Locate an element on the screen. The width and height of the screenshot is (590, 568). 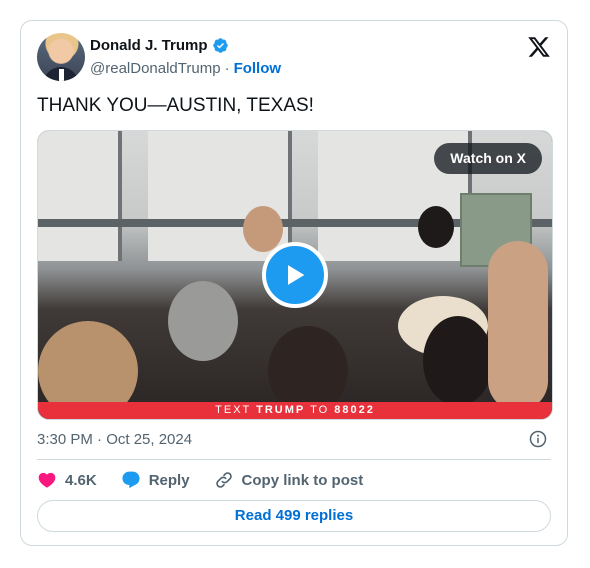
action-bar: 4.6K Reply Copy link to post is located at coordinates (212, 480).